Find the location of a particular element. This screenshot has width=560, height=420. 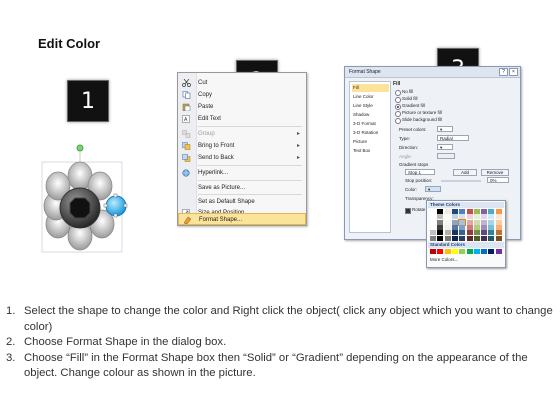

help-button: ? is located at coordinates (503, 72).